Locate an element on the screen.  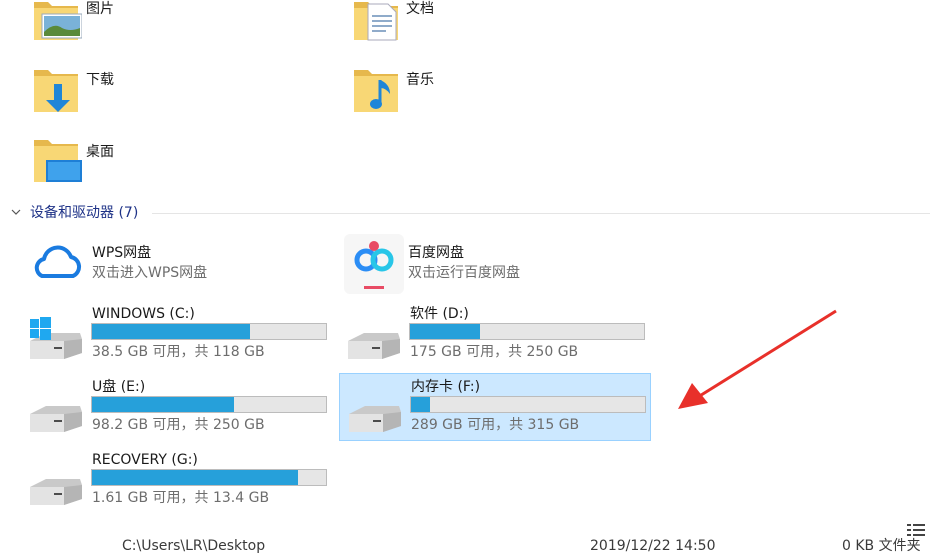
drive-d: 软件 (D:) 175 GB 可用，共 250 GB is located at coordinates (502, 339).